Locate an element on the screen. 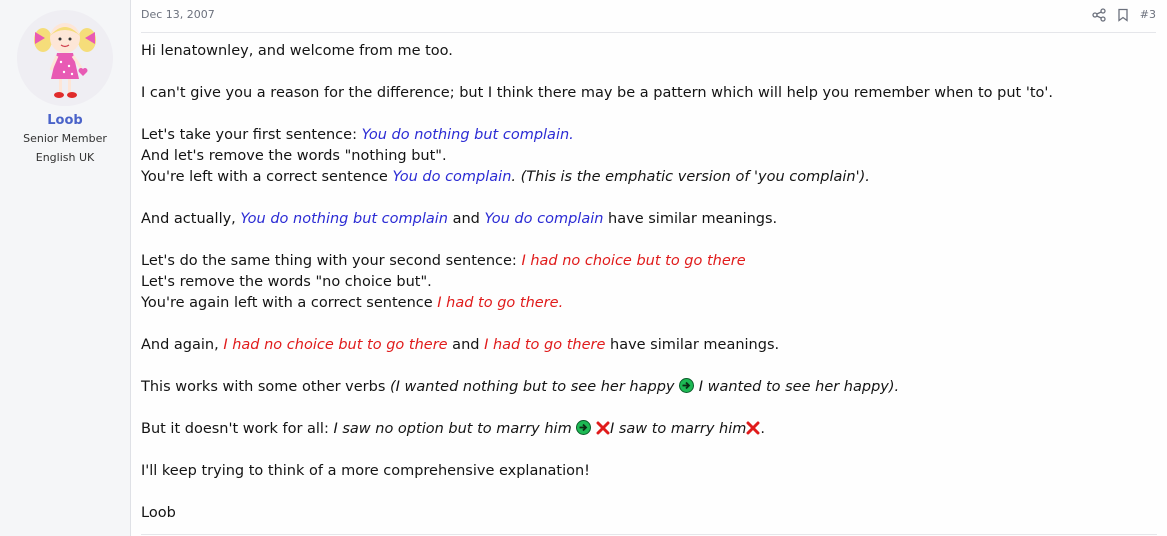  signature: Loob is located at coordinates (158, 513).